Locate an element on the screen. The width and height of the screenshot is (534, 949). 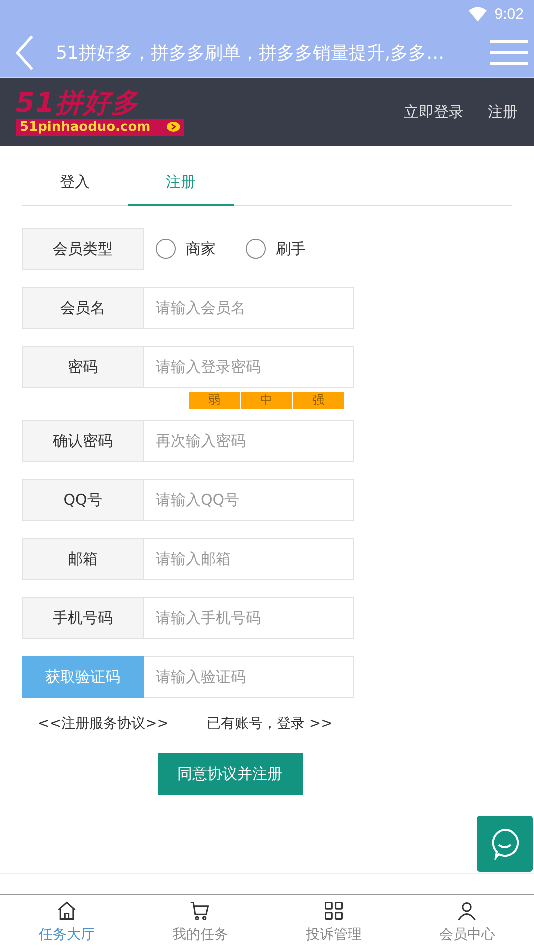
strength-segment: 弱 is located at coordinates (214, 400).